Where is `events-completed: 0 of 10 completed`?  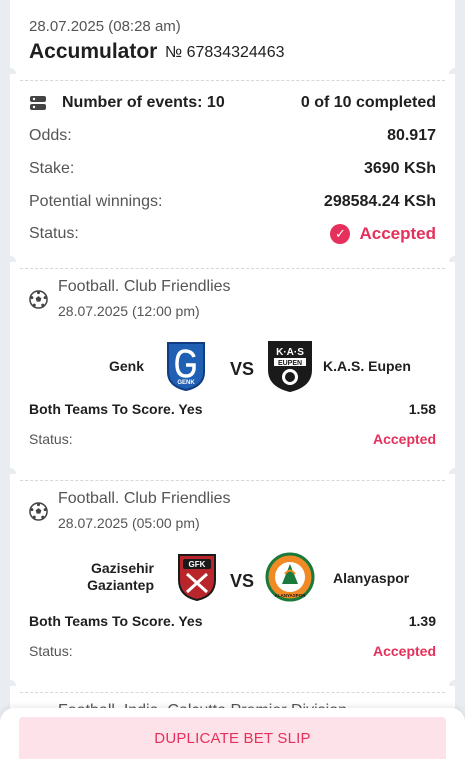
events-completed: 0 of 10 completed is located at coordinates (368, 102).